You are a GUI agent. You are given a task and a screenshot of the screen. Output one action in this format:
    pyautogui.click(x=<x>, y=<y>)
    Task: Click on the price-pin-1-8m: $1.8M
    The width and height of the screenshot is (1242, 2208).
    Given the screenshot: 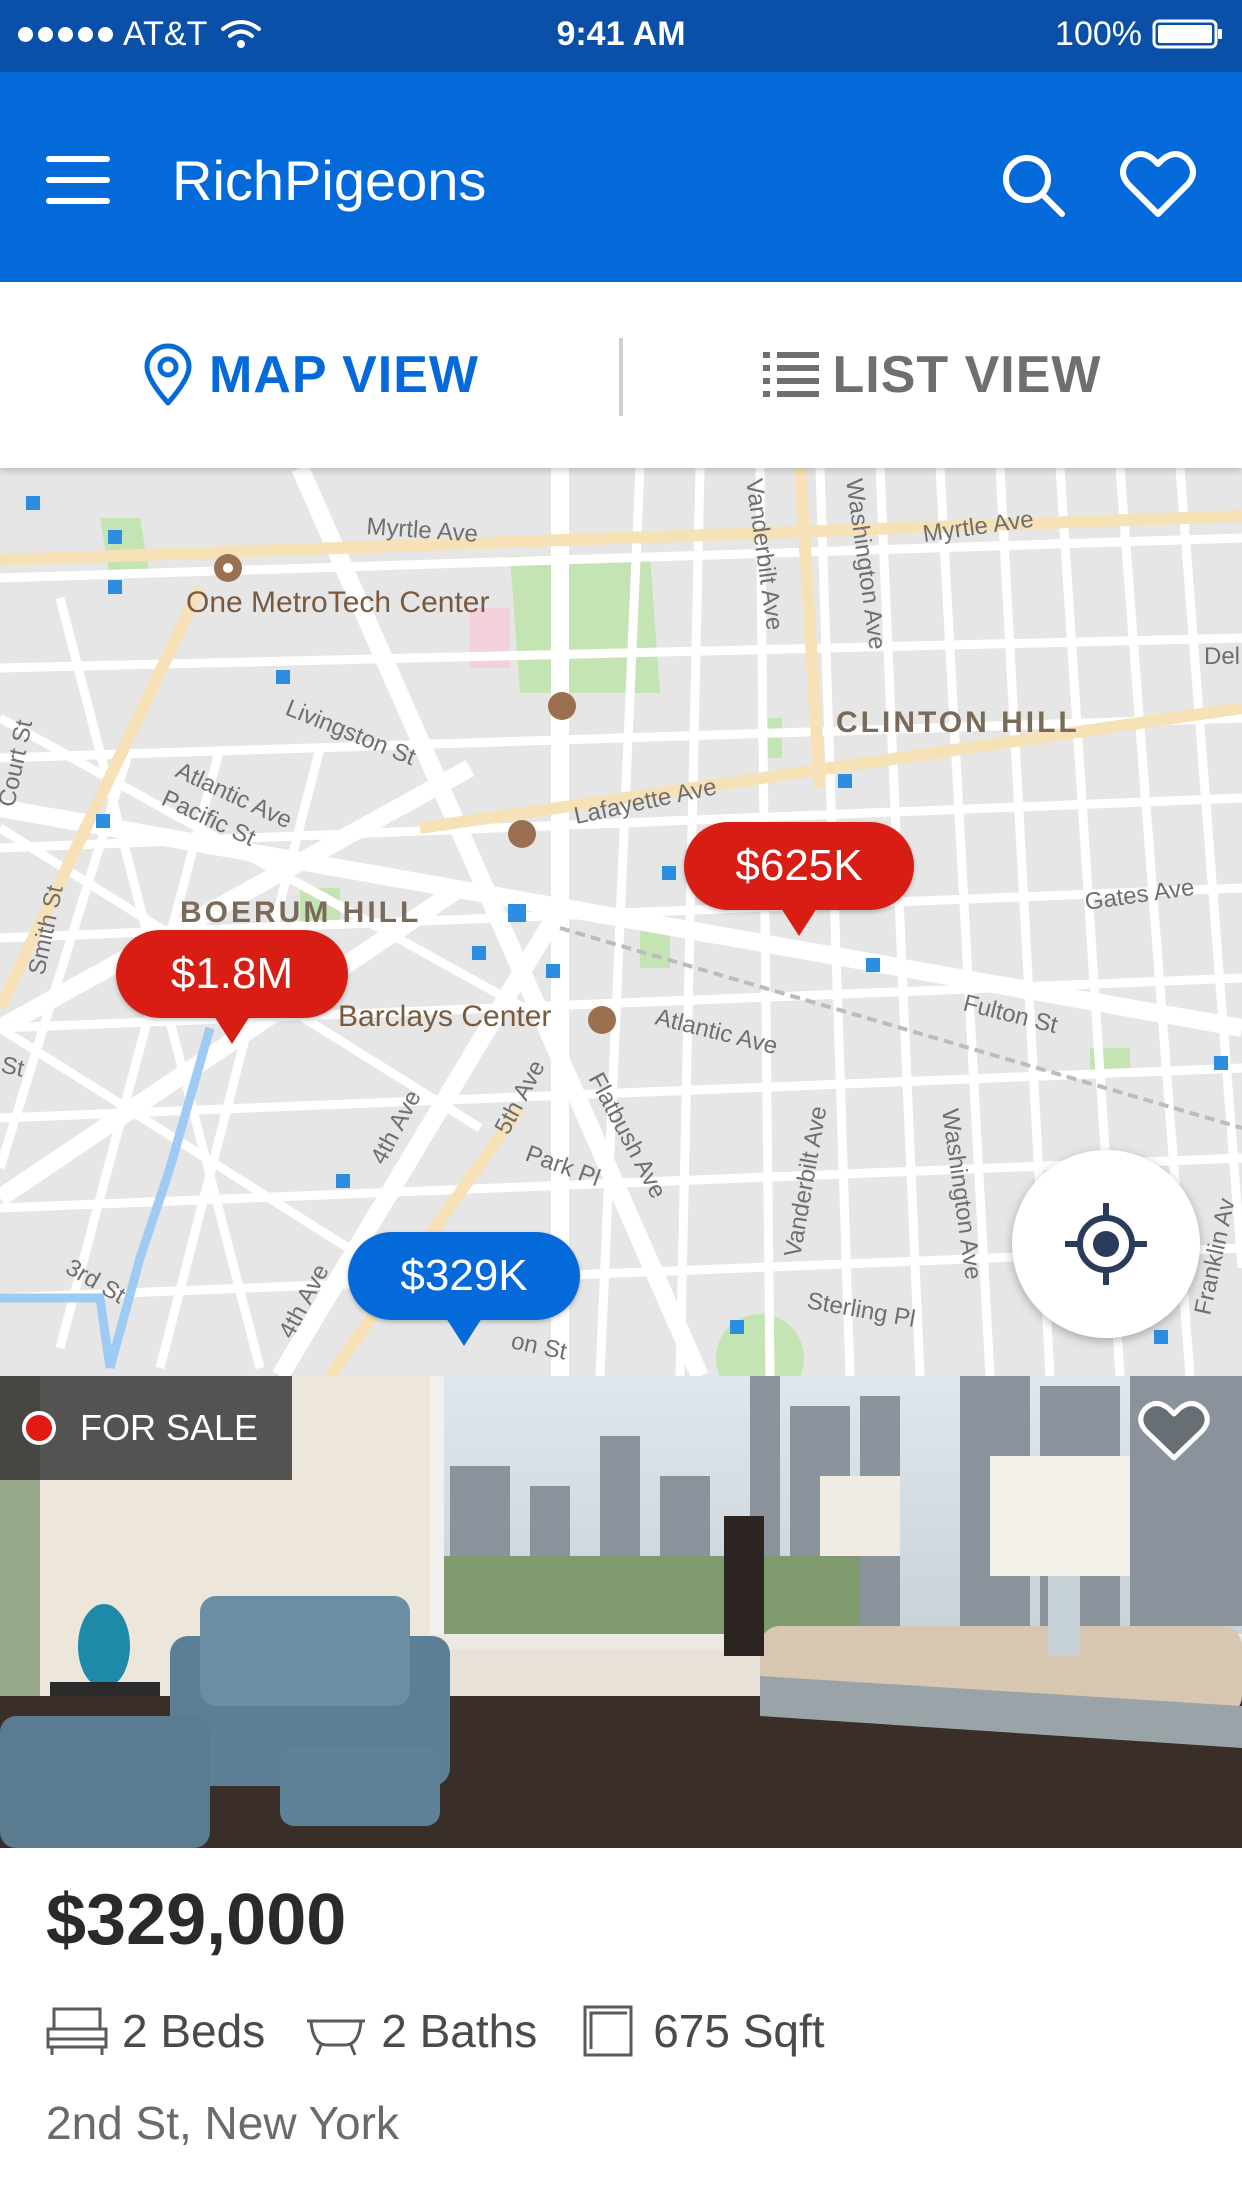 What is the action you would take?
    pyautogui.click(x=232, y=987)
    